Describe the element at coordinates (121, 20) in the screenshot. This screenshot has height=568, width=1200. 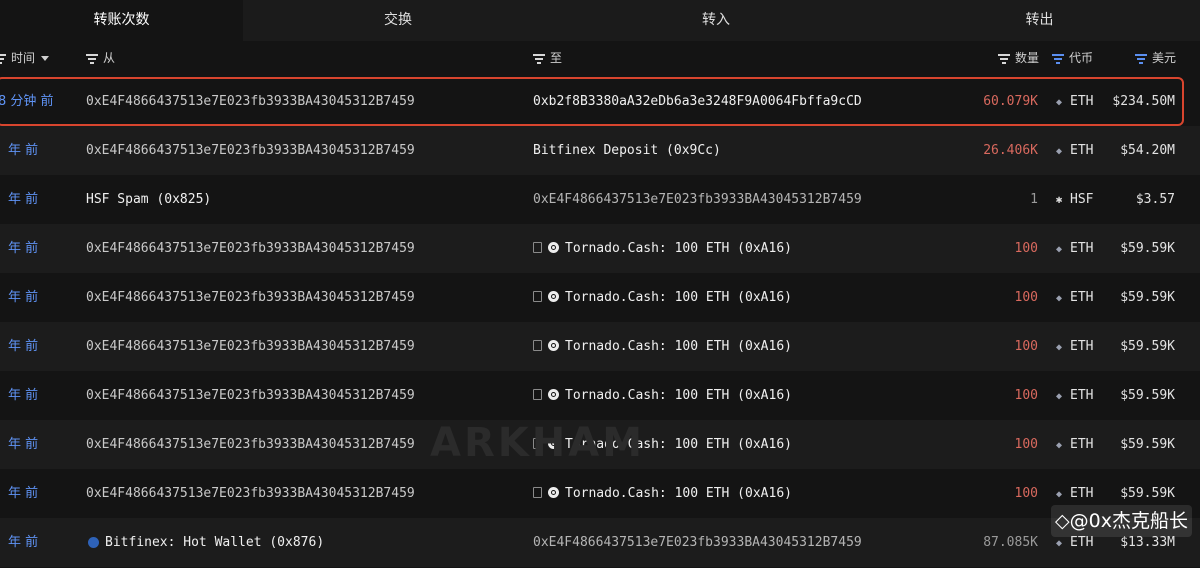
I see `tab-transfers: 转账次数` at that location.